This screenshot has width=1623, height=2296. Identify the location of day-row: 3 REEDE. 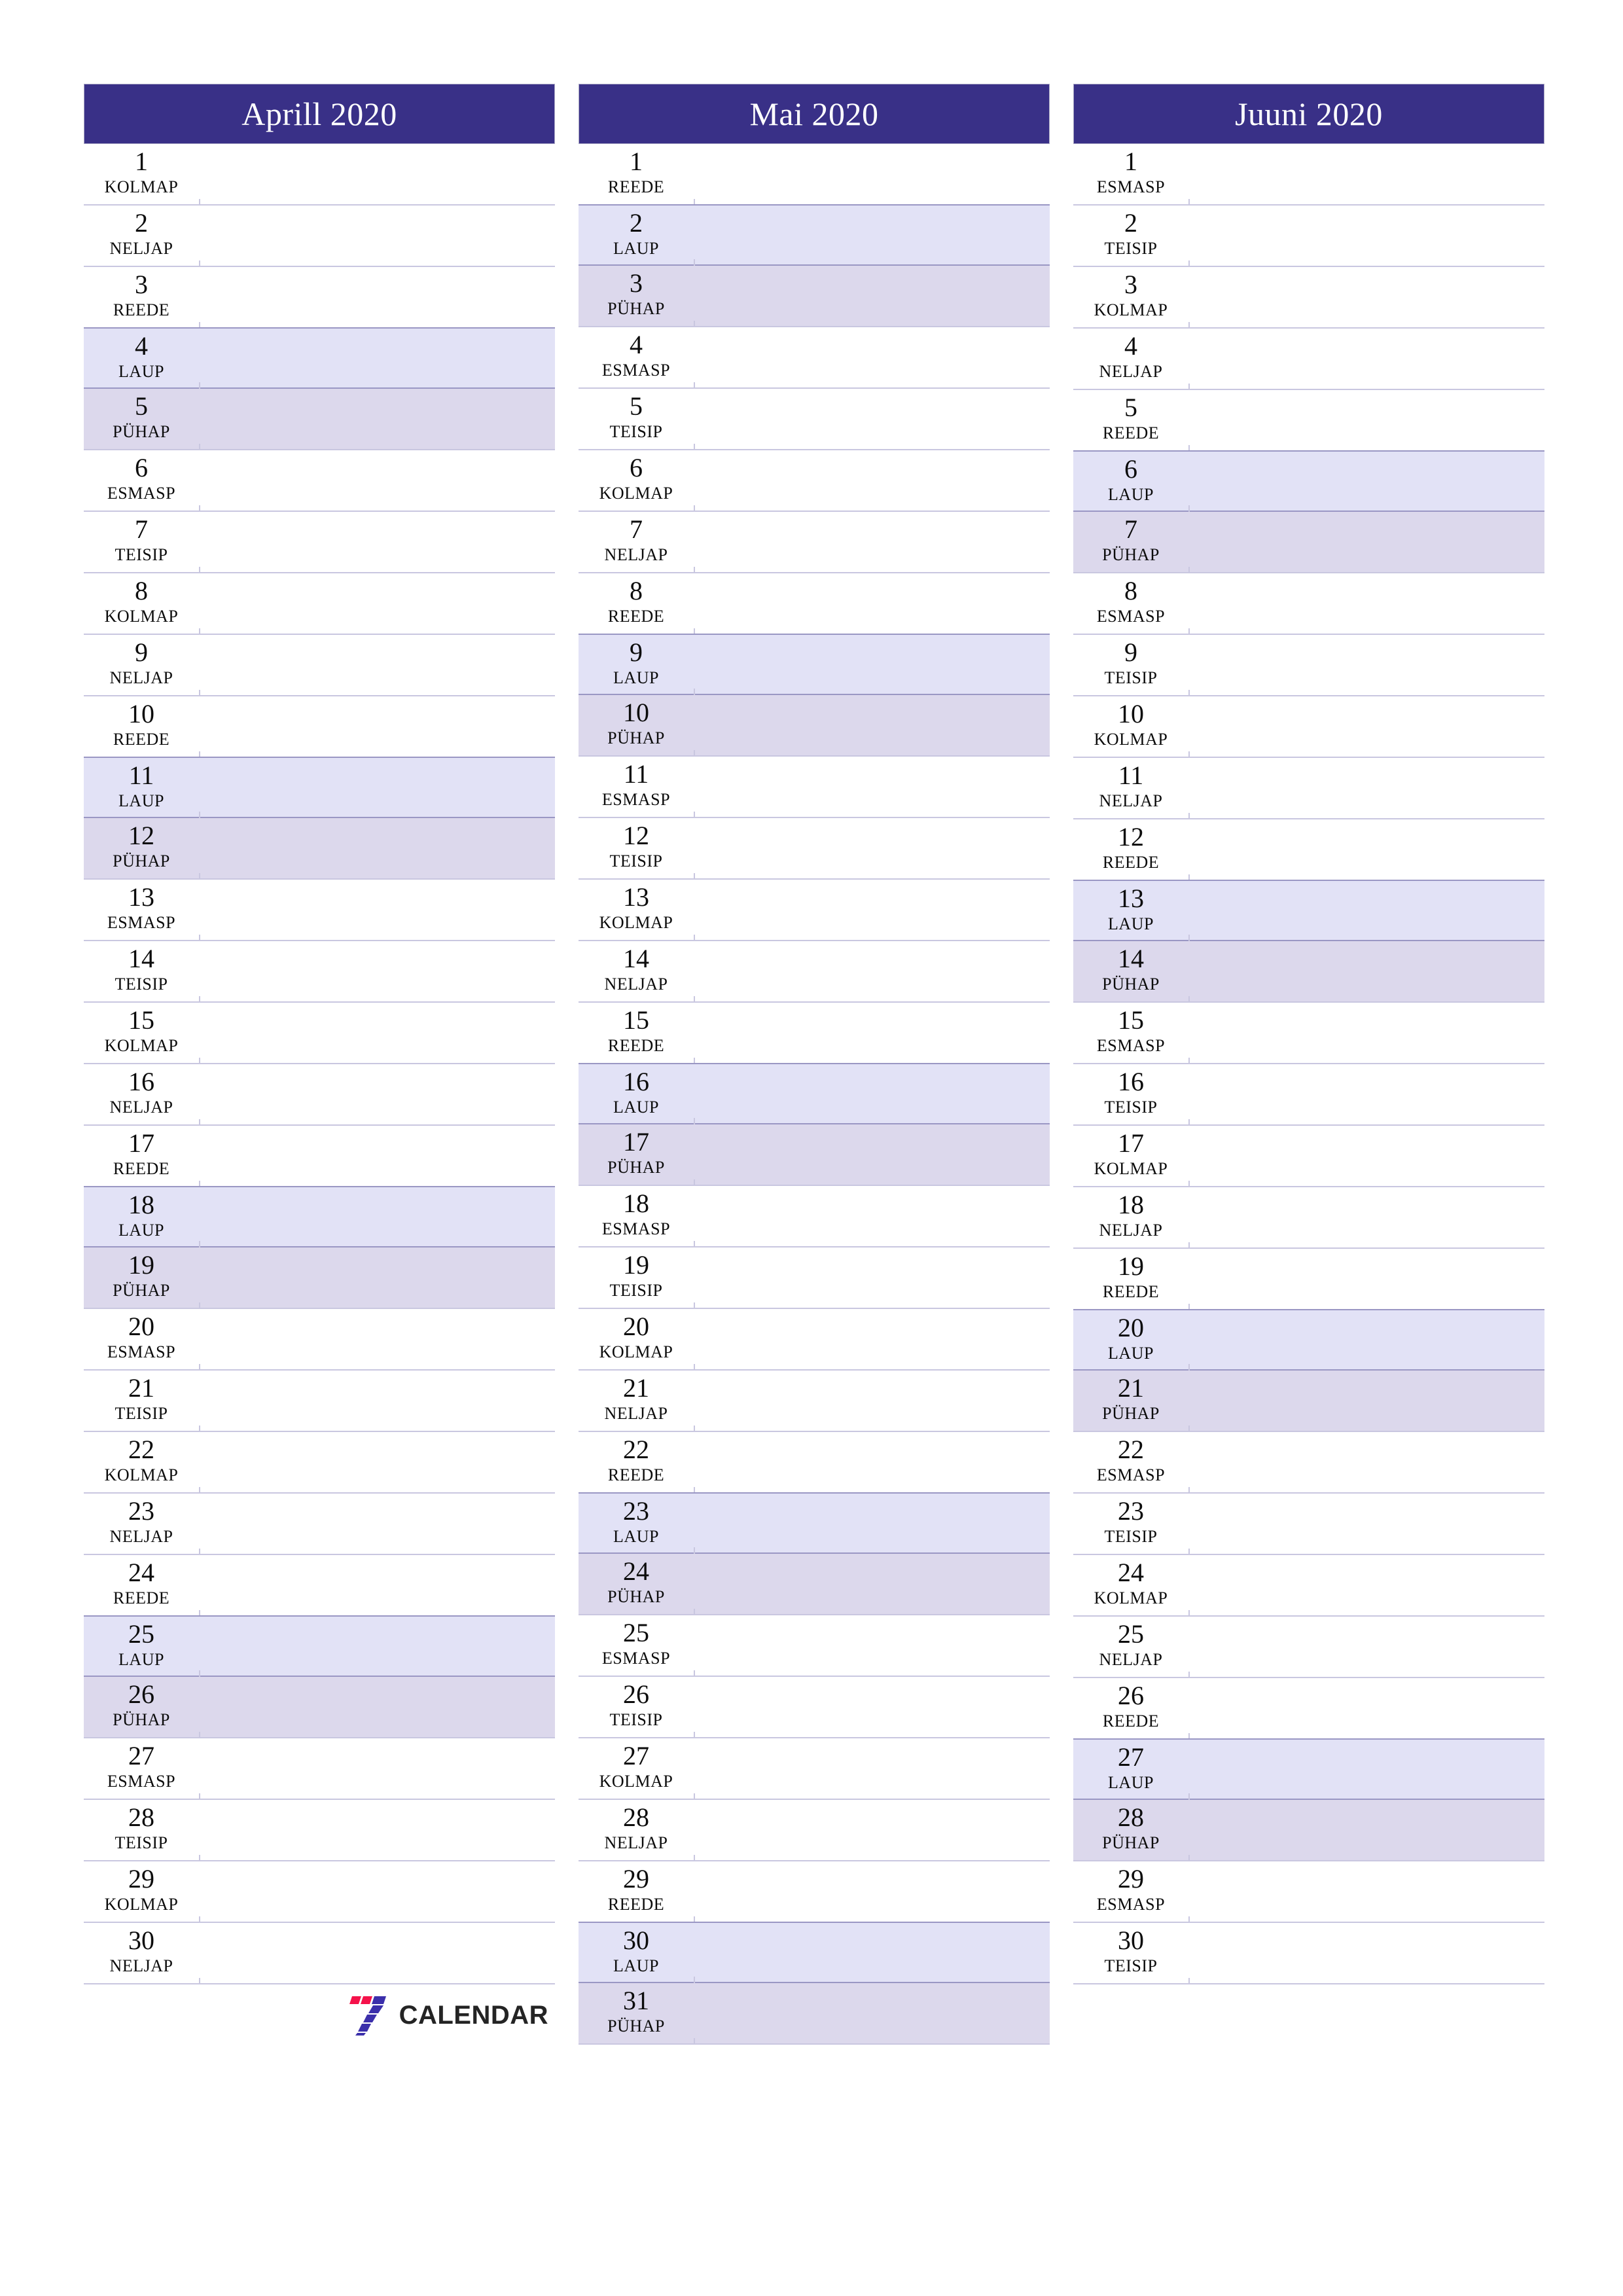
(319, 298).